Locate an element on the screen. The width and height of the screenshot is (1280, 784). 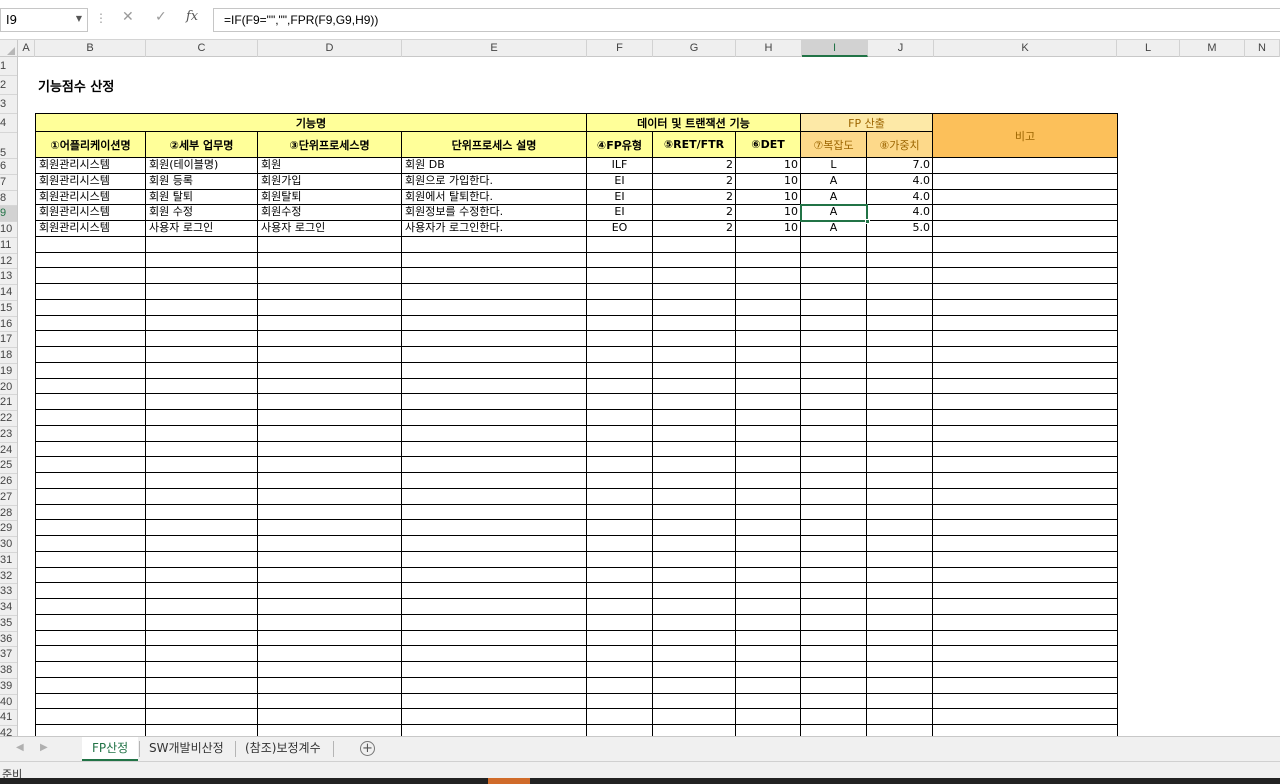
cell-desc: 회원정보를 수정한다. is located at coordinates (494, 213).